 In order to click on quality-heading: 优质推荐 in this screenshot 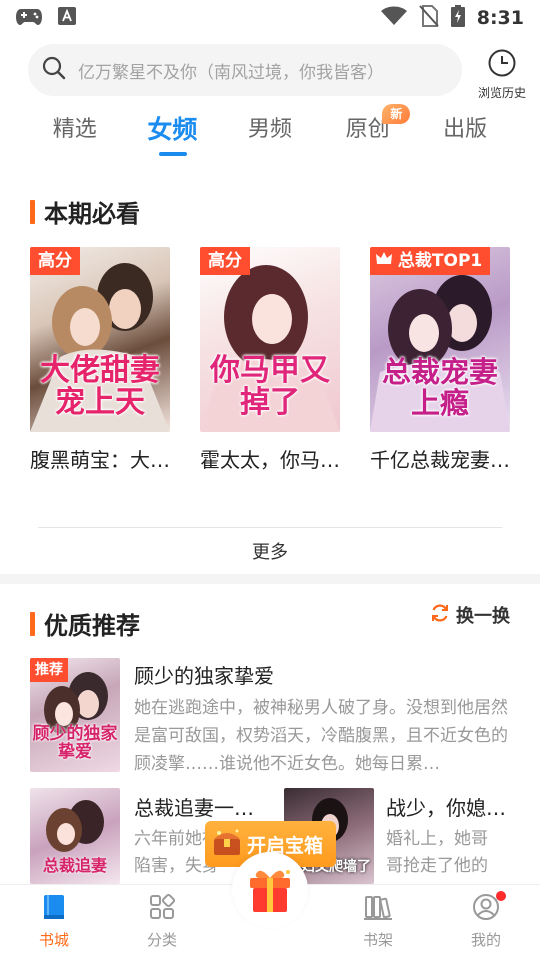, I will do `click(85, 623)`.